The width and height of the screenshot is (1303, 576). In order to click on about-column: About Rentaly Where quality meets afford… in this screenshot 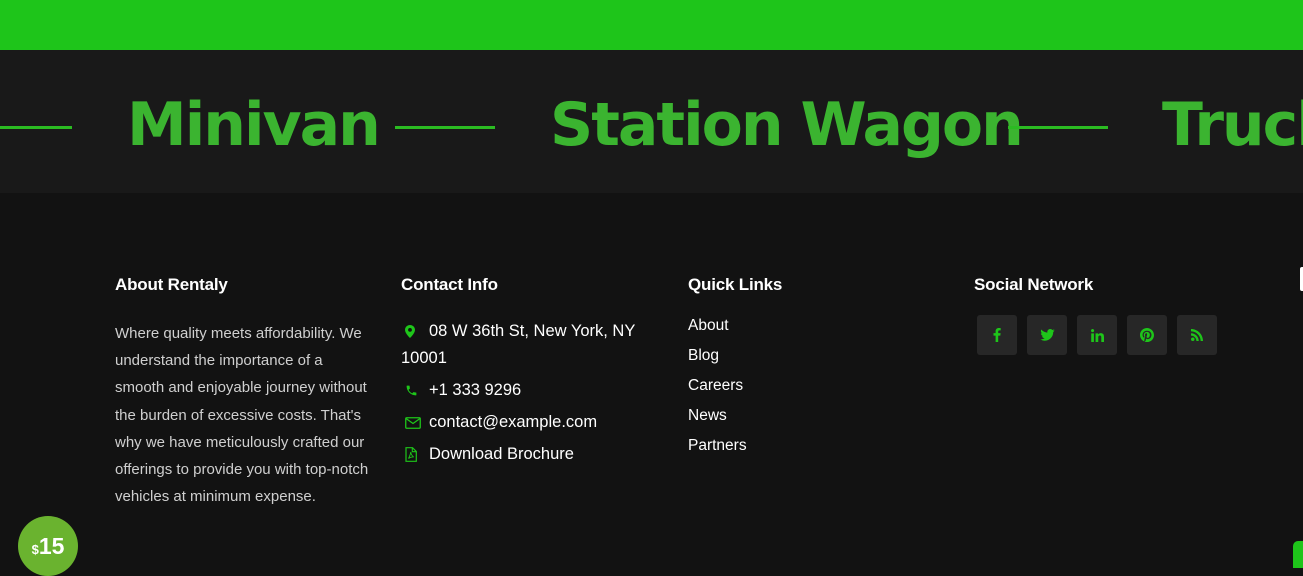, I will do `click(242, 392)`.